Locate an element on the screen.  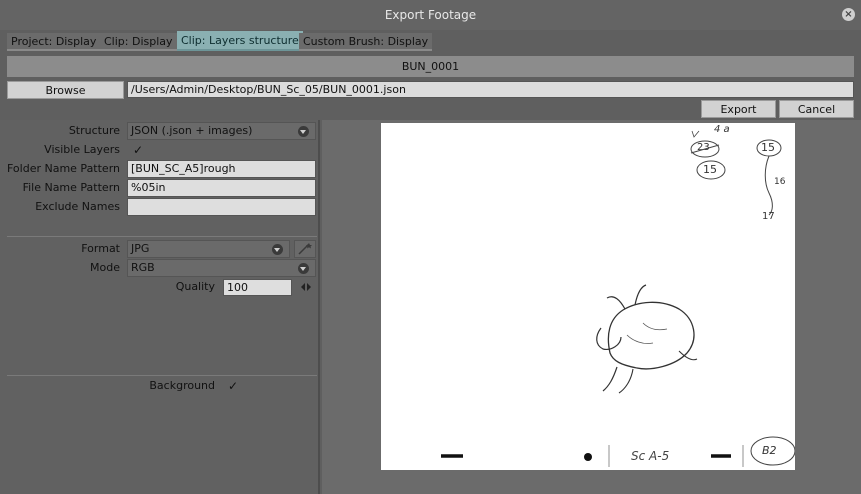
mode-value: RGB is located at coordinates (143, 267).